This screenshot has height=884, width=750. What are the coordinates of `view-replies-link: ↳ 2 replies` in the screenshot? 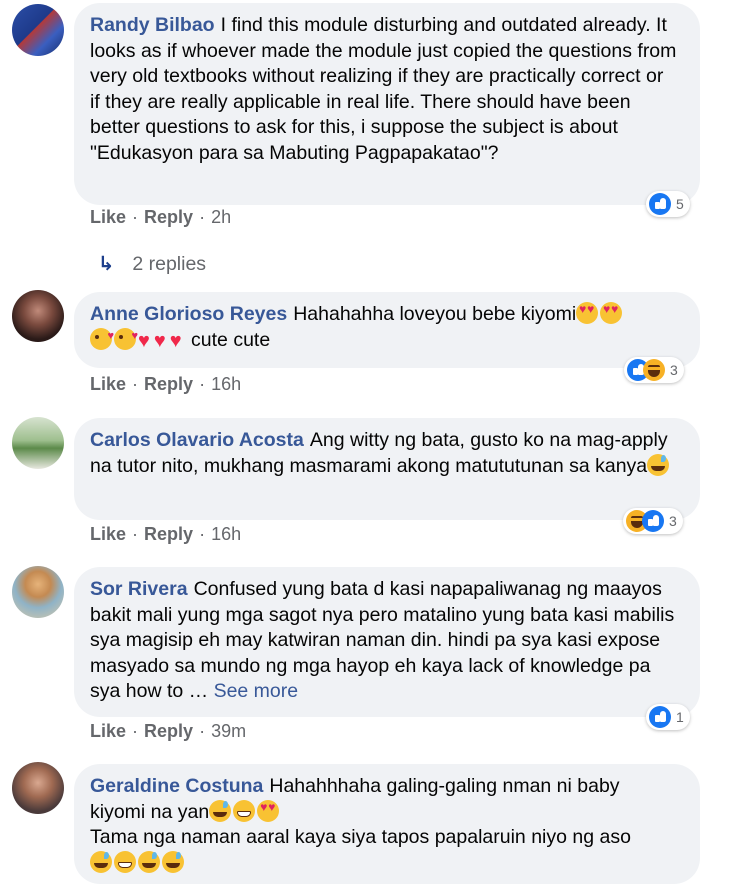 It's located at (152, 264).